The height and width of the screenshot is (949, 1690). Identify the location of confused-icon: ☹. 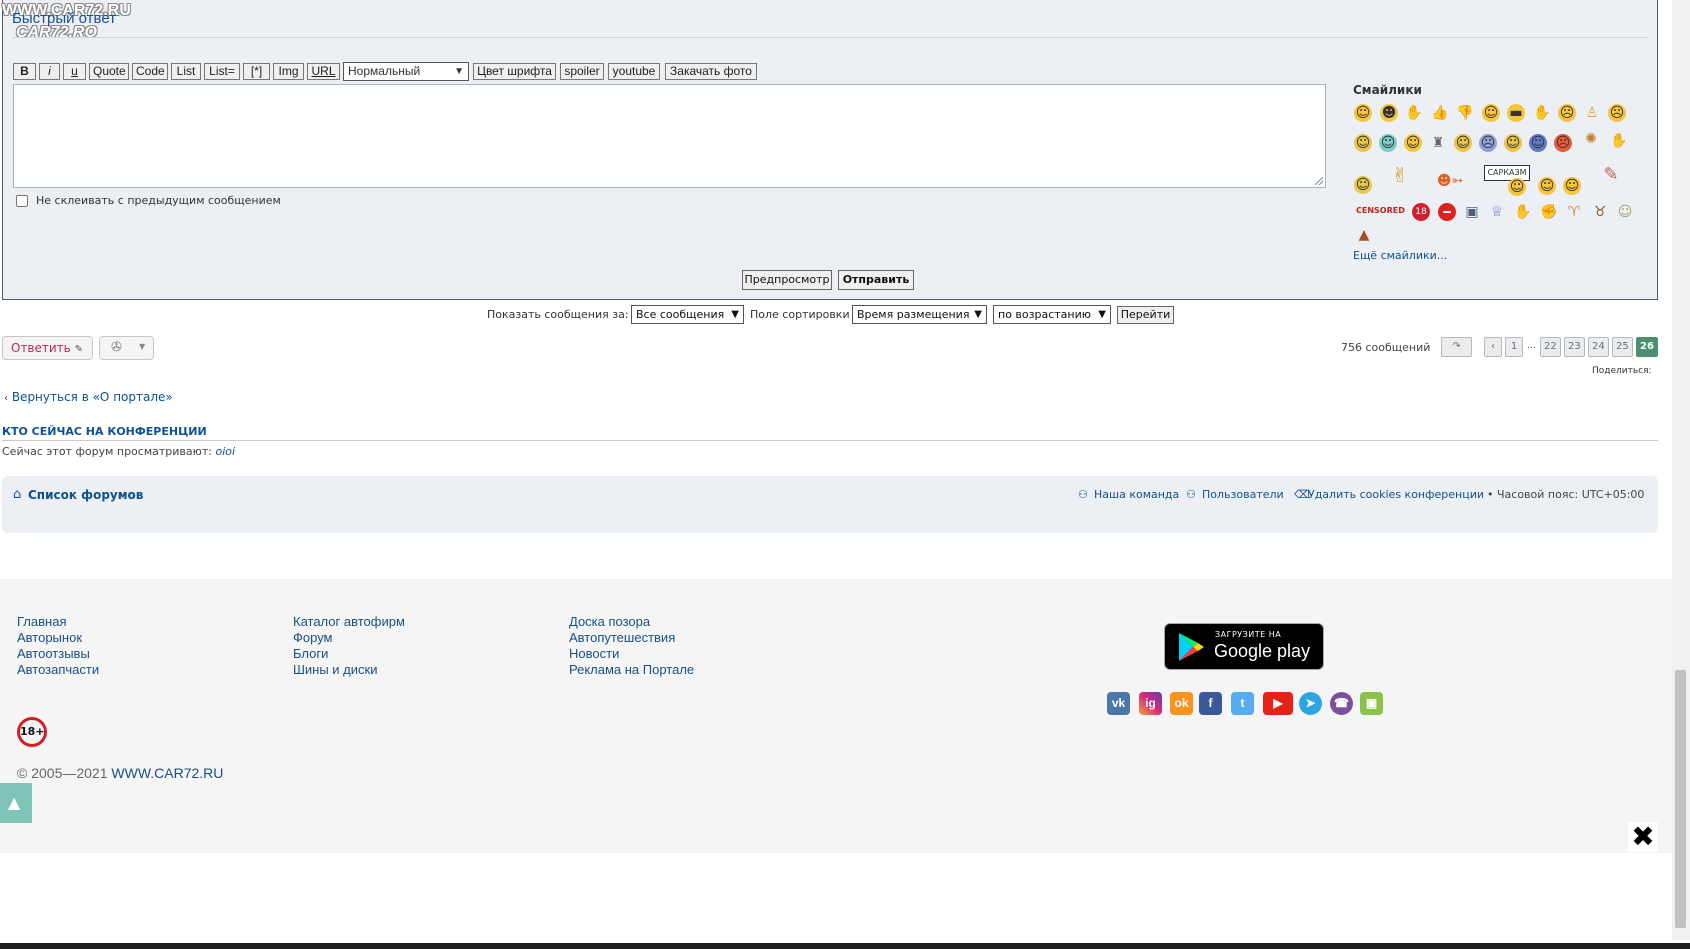
(1617, 113).